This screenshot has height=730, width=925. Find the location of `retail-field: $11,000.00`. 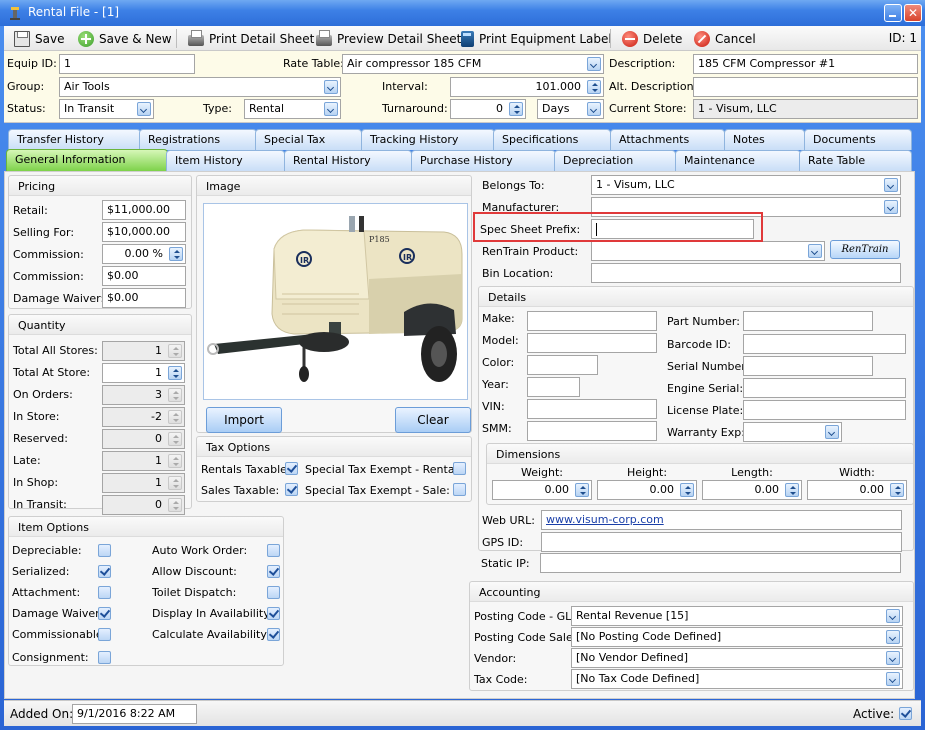

retail-field: $11,000.00 is located at coordinates (144, 210).